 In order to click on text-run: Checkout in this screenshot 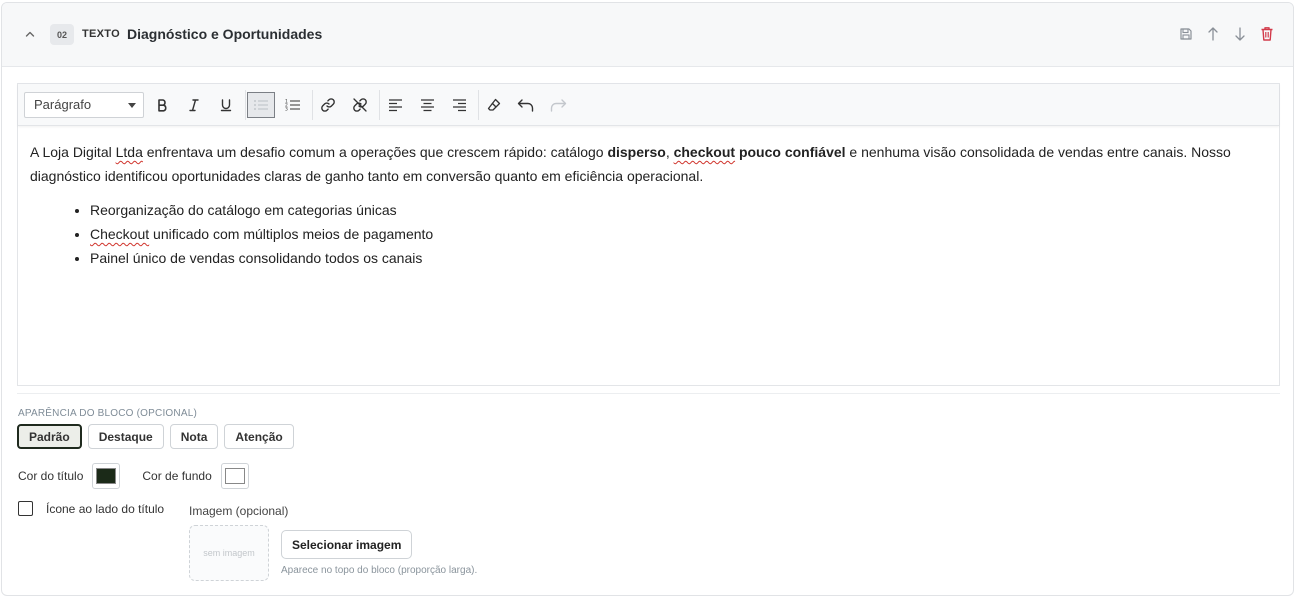, I will do `click(120, 234)`.